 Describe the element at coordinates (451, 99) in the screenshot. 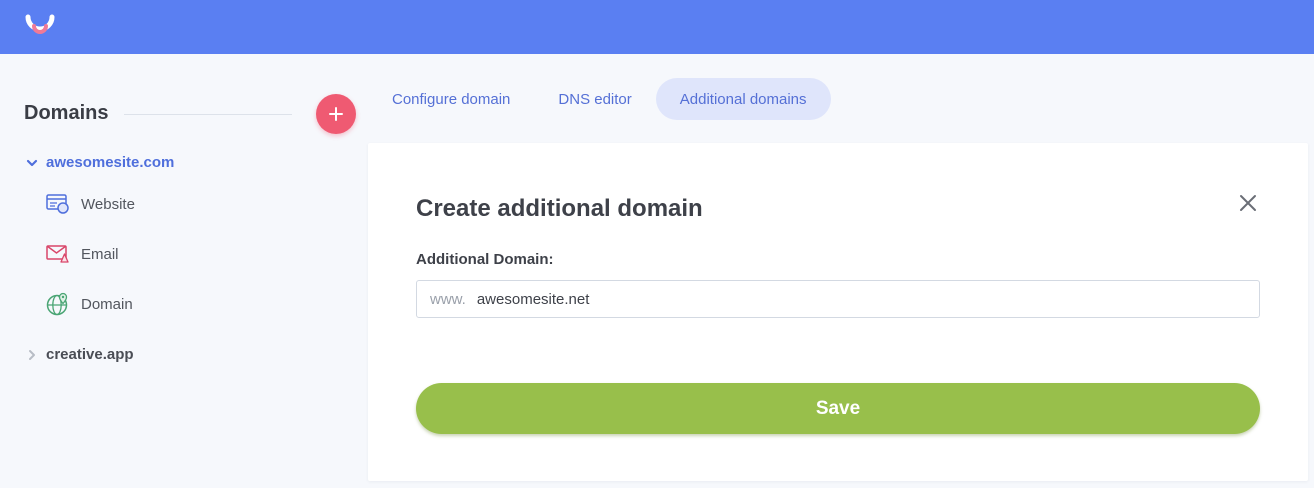

I see `tab-configure-domain: Configure domain` at that location.